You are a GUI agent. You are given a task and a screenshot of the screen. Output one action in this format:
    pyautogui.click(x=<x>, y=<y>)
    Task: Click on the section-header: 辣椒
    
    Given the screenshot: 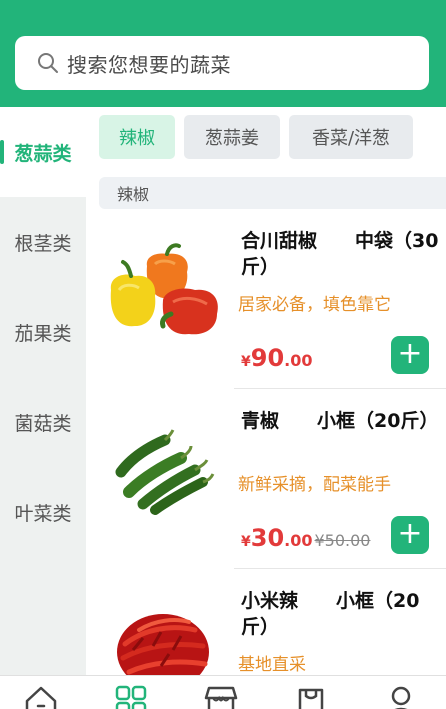 What is the action you would take?
    pyautogui.click(x=272, y=193)
    